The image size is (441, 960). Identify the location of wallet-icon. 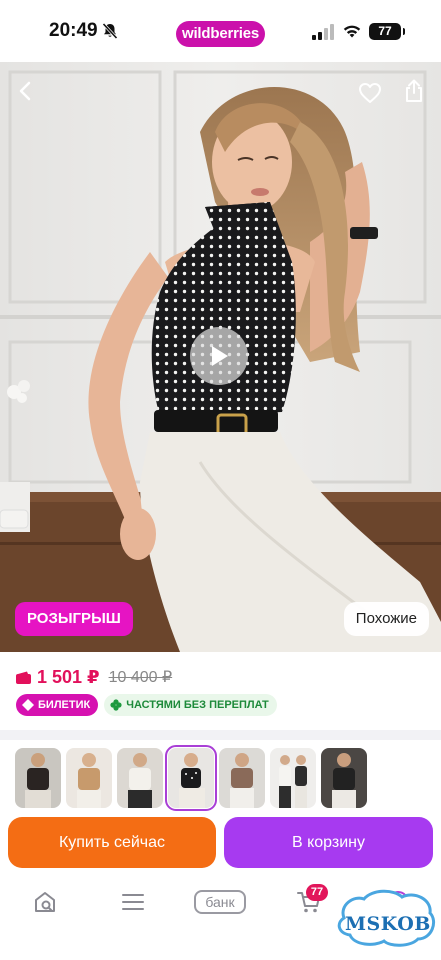
(23, 677).